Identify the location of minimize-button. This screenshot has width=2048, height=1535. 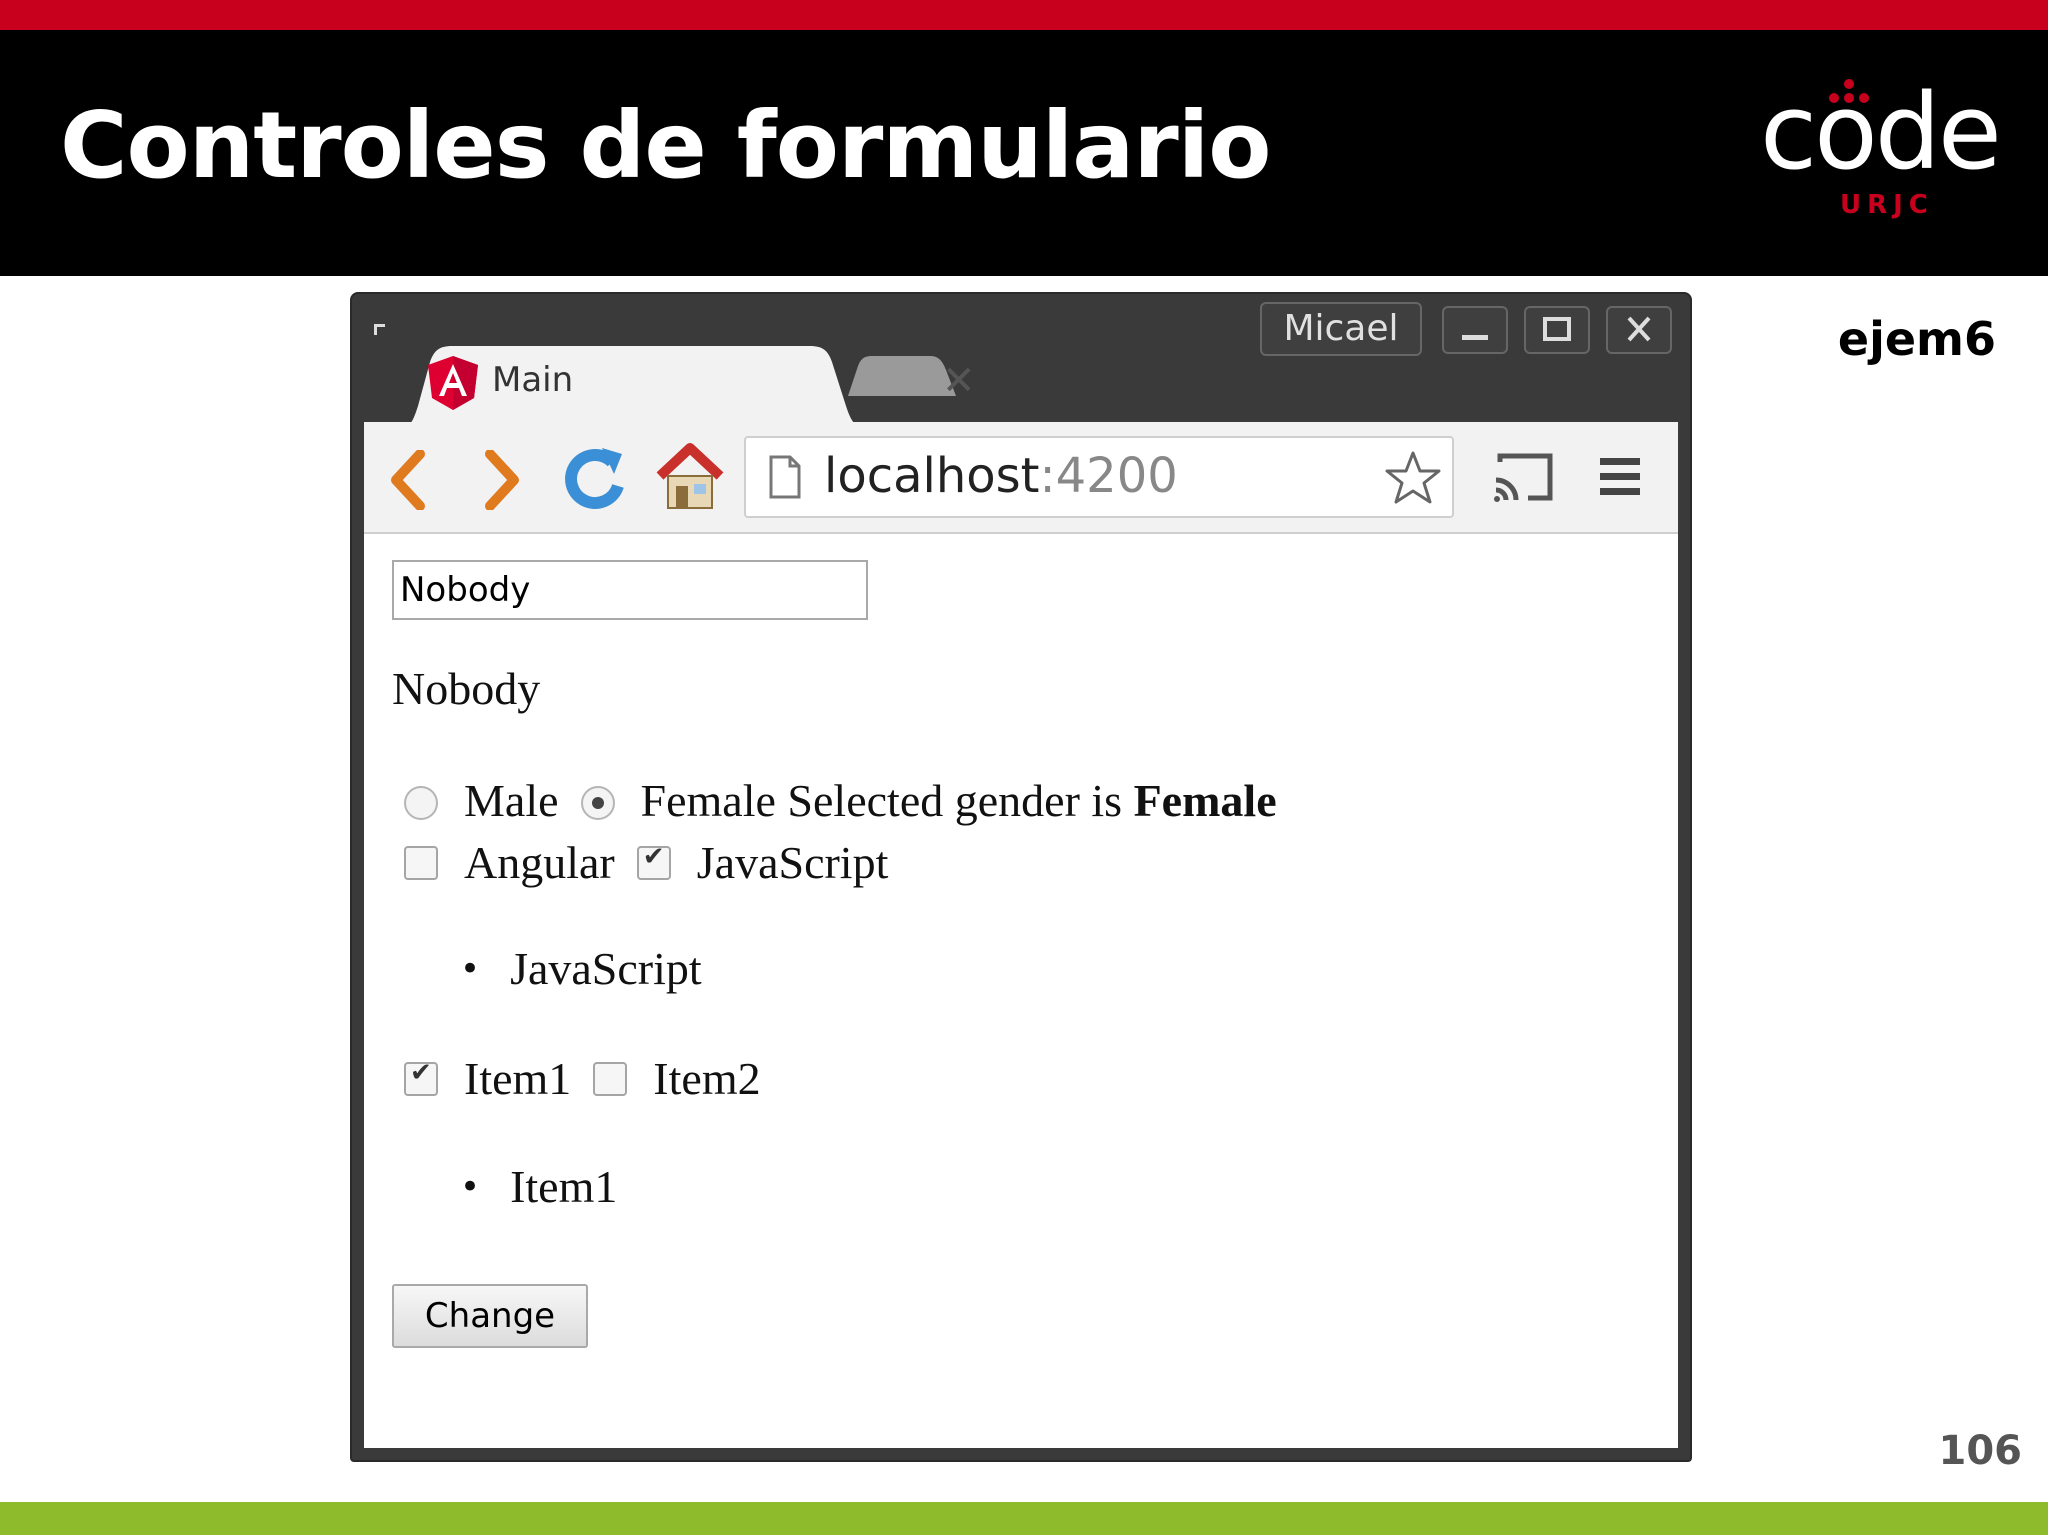
(1475, 330).